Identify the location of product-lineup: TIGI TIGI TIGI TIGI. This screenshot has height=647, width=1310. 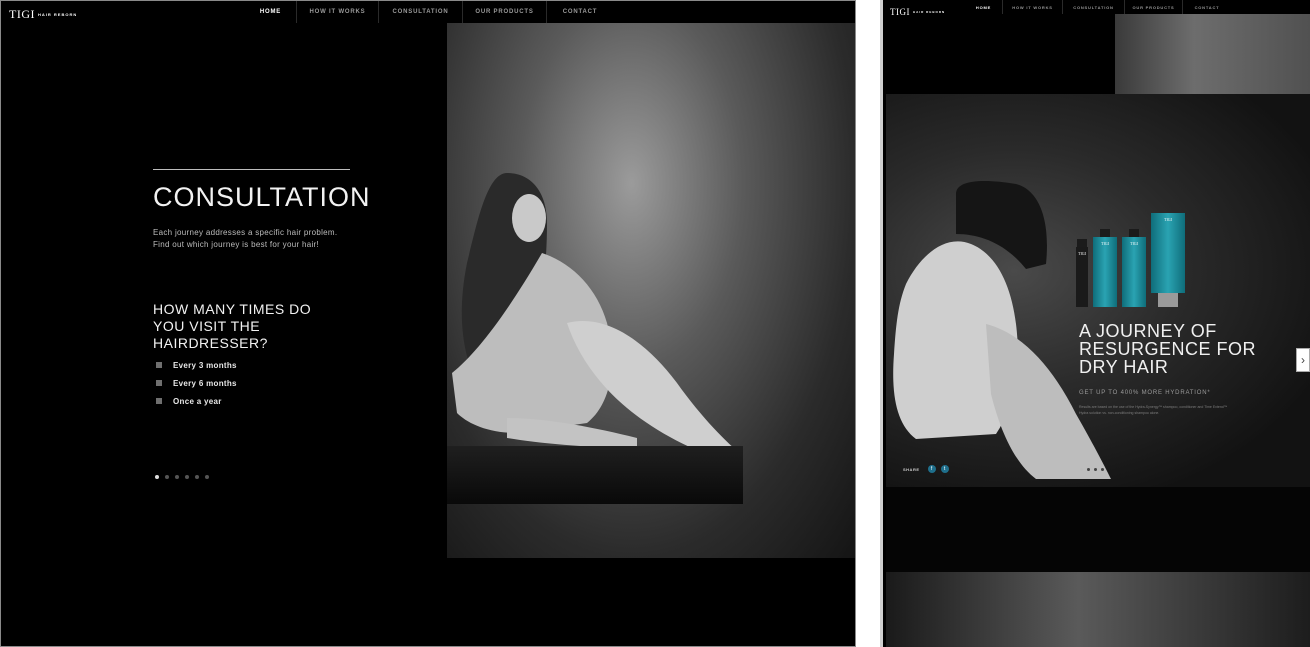
(1133, 260).